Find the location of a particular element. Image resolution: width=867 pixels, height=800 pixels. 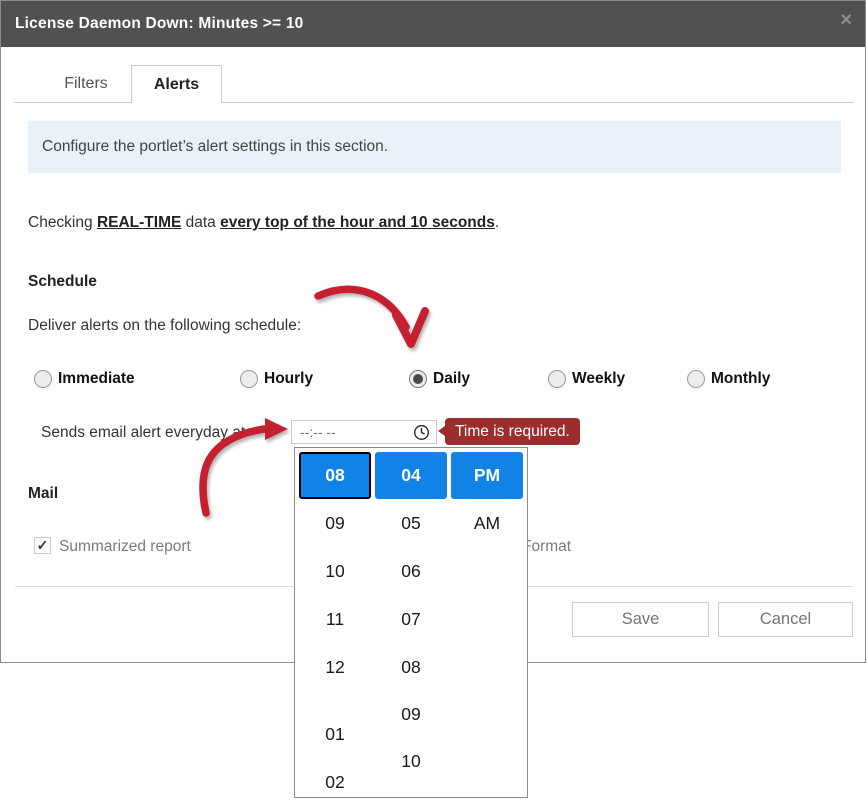

checking-middle: data is located at coordinates (201, 222).